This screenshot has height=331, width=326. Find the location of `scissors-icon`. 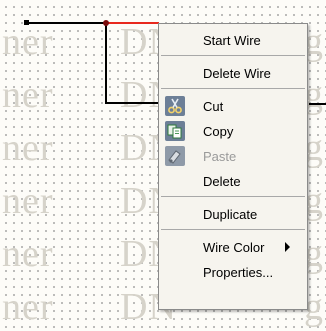

scissors-icon is located at coordinates (175, 106).